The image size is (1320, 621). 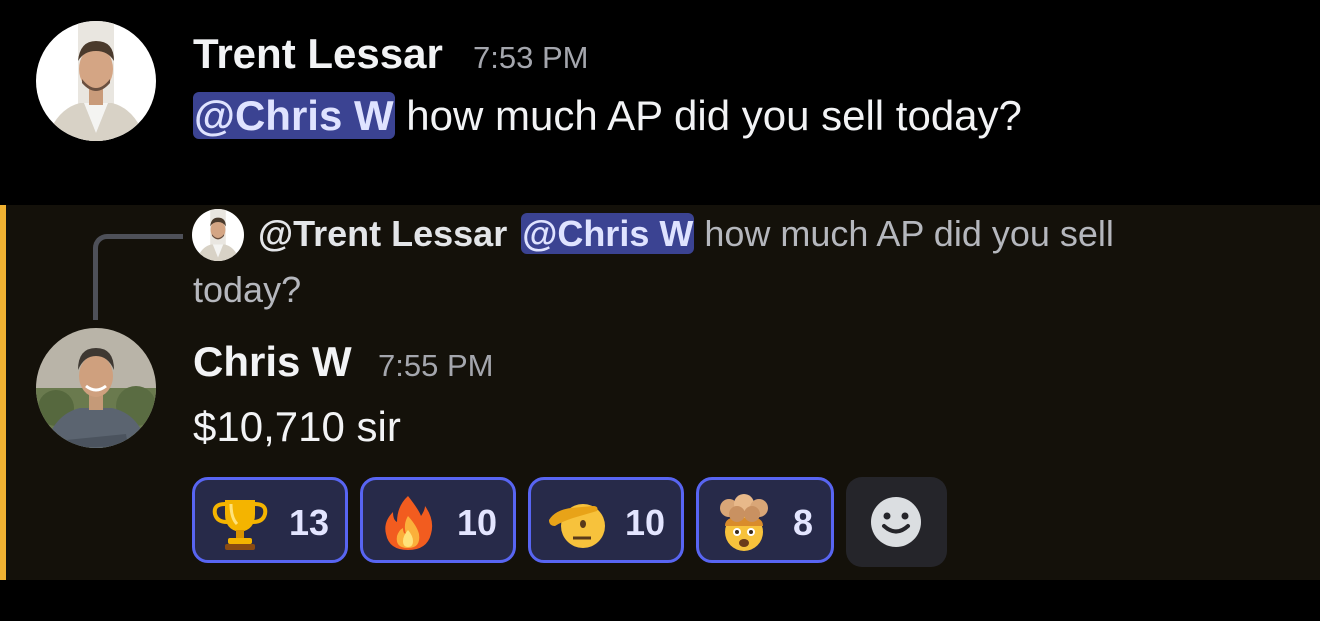 What do you see at coordinates (247, 289) in the screenshot?
I see `reply-text-continued: today?` at bounding box center [247, 289].